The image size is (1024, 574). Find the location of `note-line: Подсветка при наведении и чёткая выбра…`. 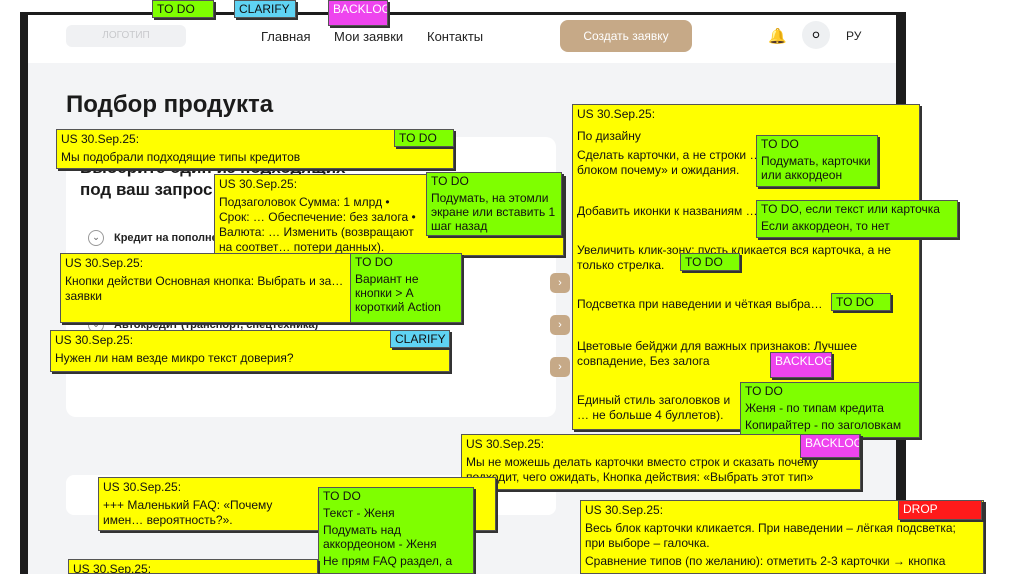

note-line: Подсветка при наведении и чёткая выбра… is located at coordinates (700, 304).